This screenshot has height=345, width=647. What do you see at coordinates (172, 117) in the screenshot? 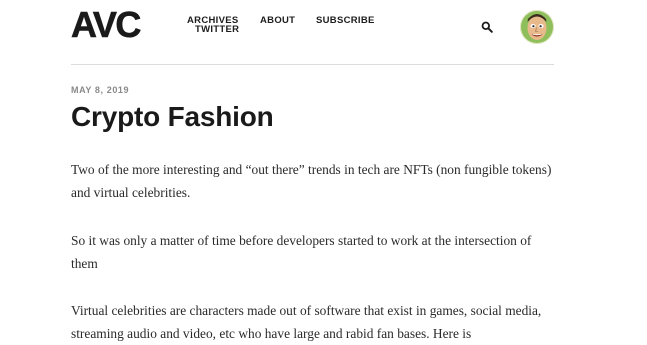
I see `post-title: Crypto Fashion` at bounding box center [172, 117].